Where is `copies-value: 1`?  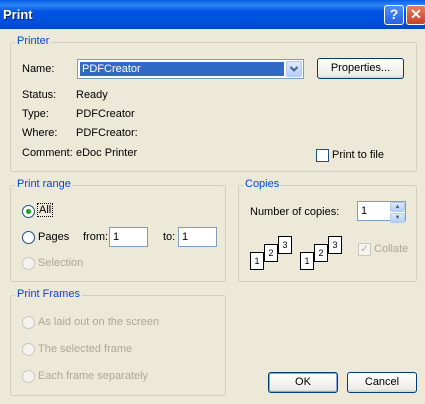
copies-value: 1 is located at coordinates (364, 211).